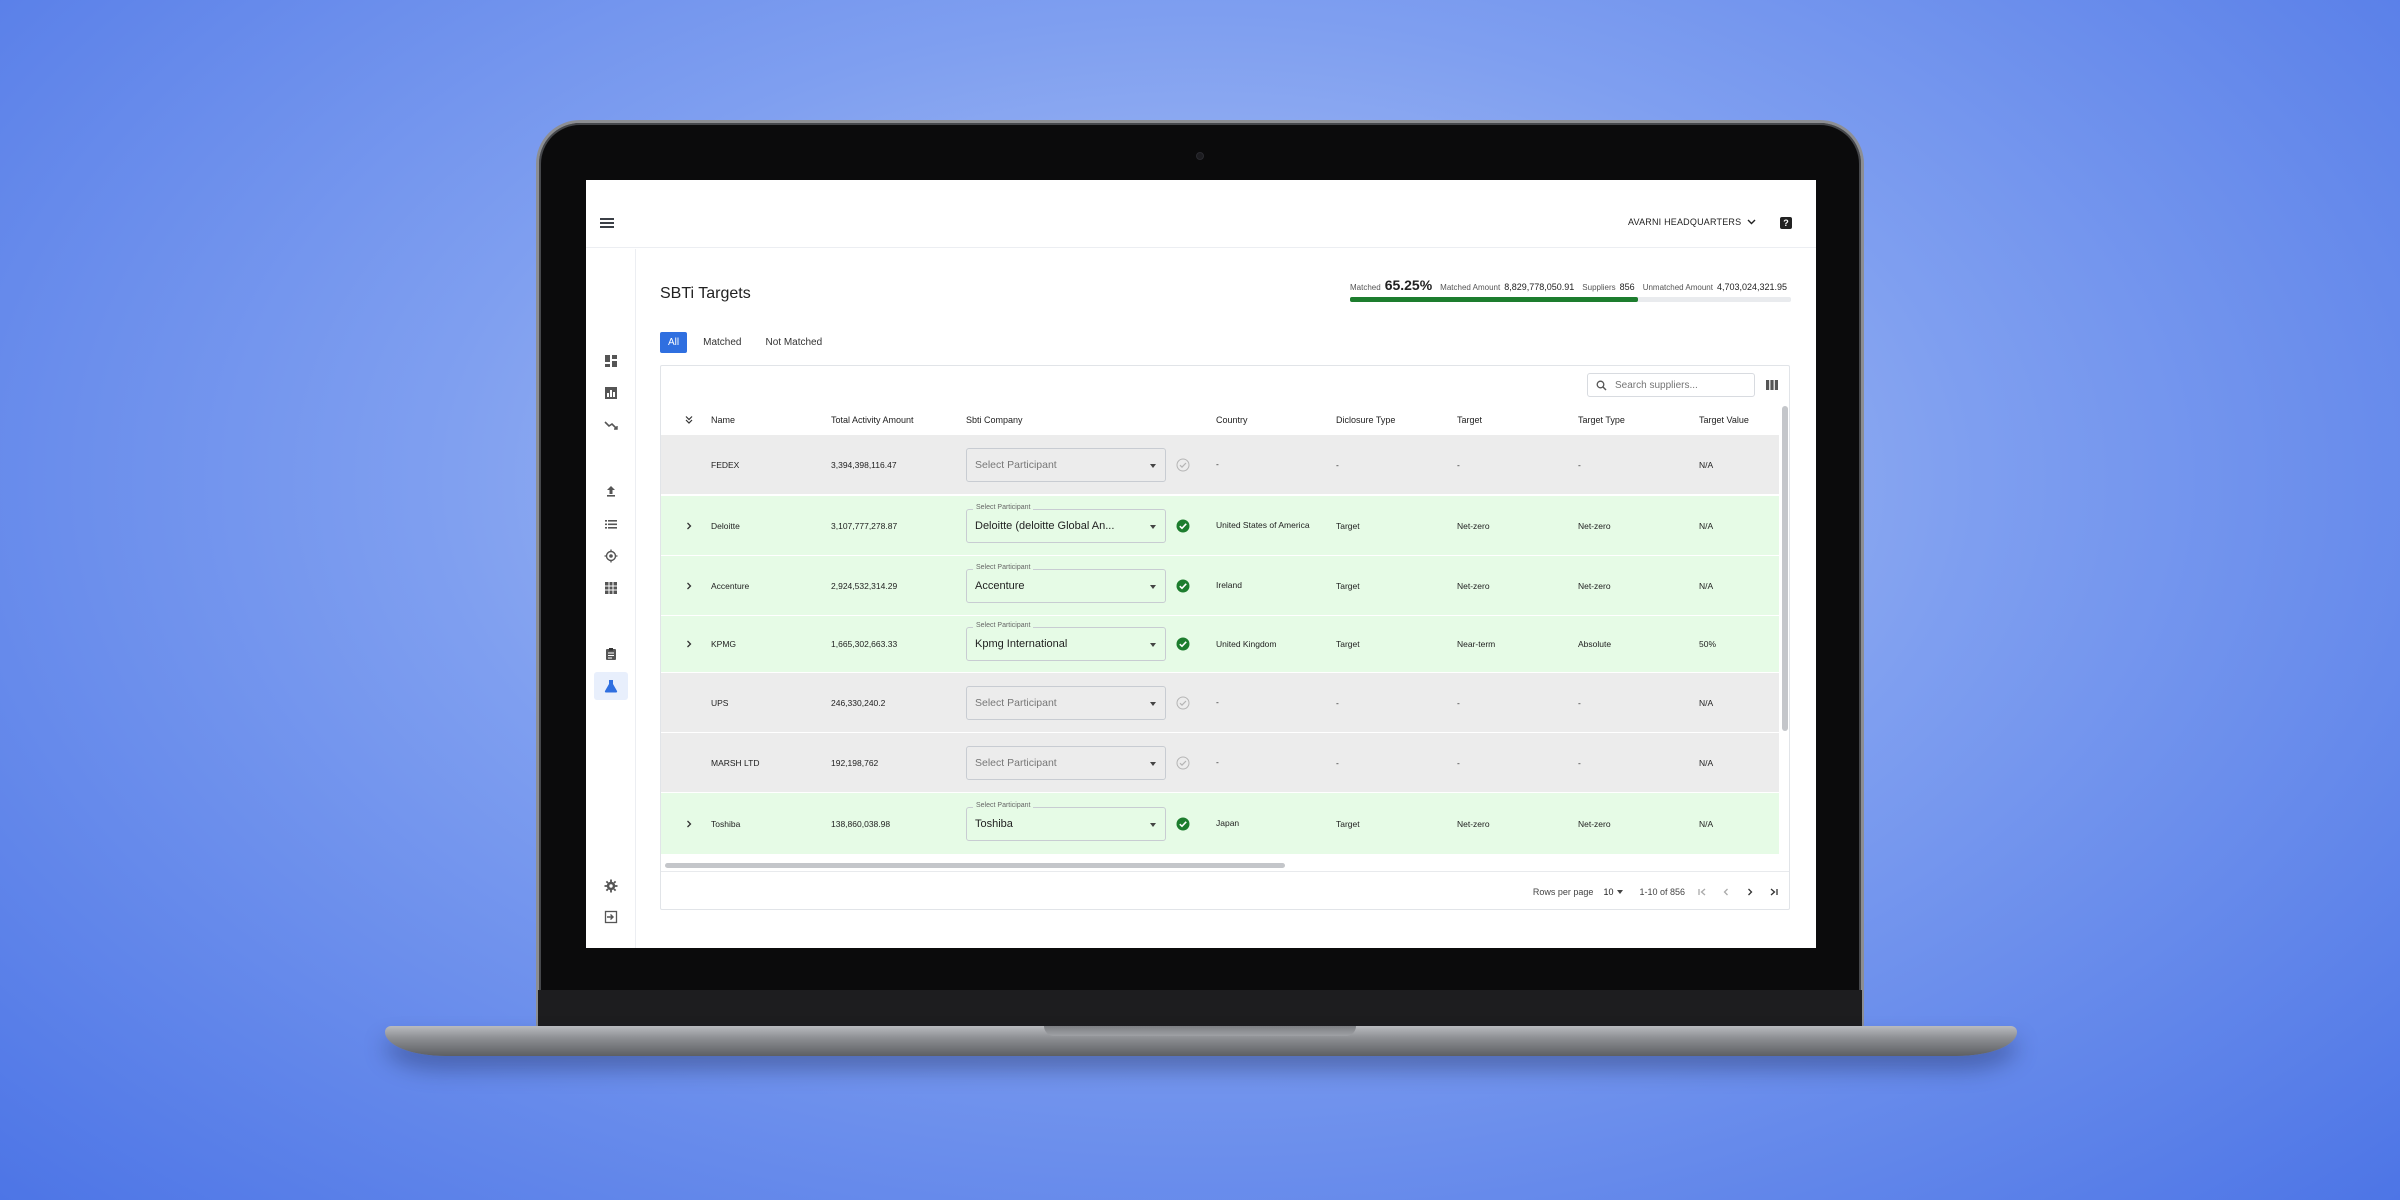 This screenshot has height=1200, width=2400. I want to click on cell-amount: 3,394,398,116.47, so click(864, 464).